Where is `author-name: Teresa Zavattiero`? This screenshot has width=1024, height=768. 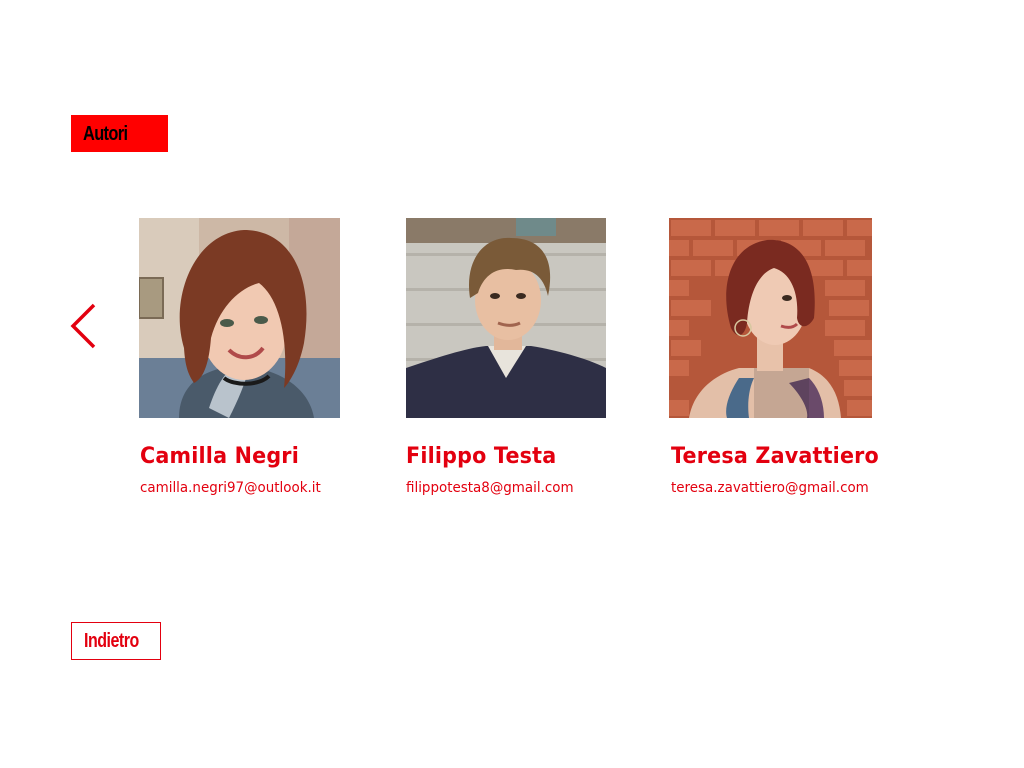 author-name: Teresa Zavattiero is located at coordinates (775, 456).